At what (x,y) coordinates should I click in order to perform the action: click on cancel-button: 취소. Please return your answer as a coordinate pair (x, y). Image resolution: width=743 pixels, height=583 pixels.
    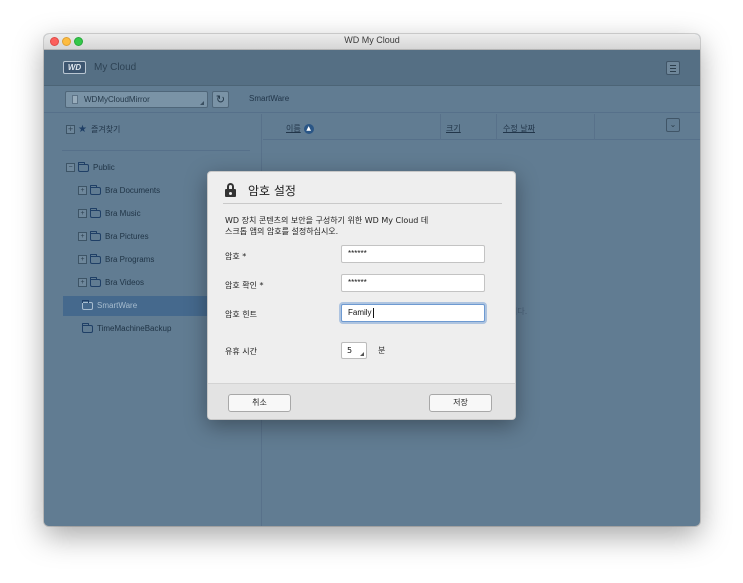
    Looking at the image, I should click on (259, 403).